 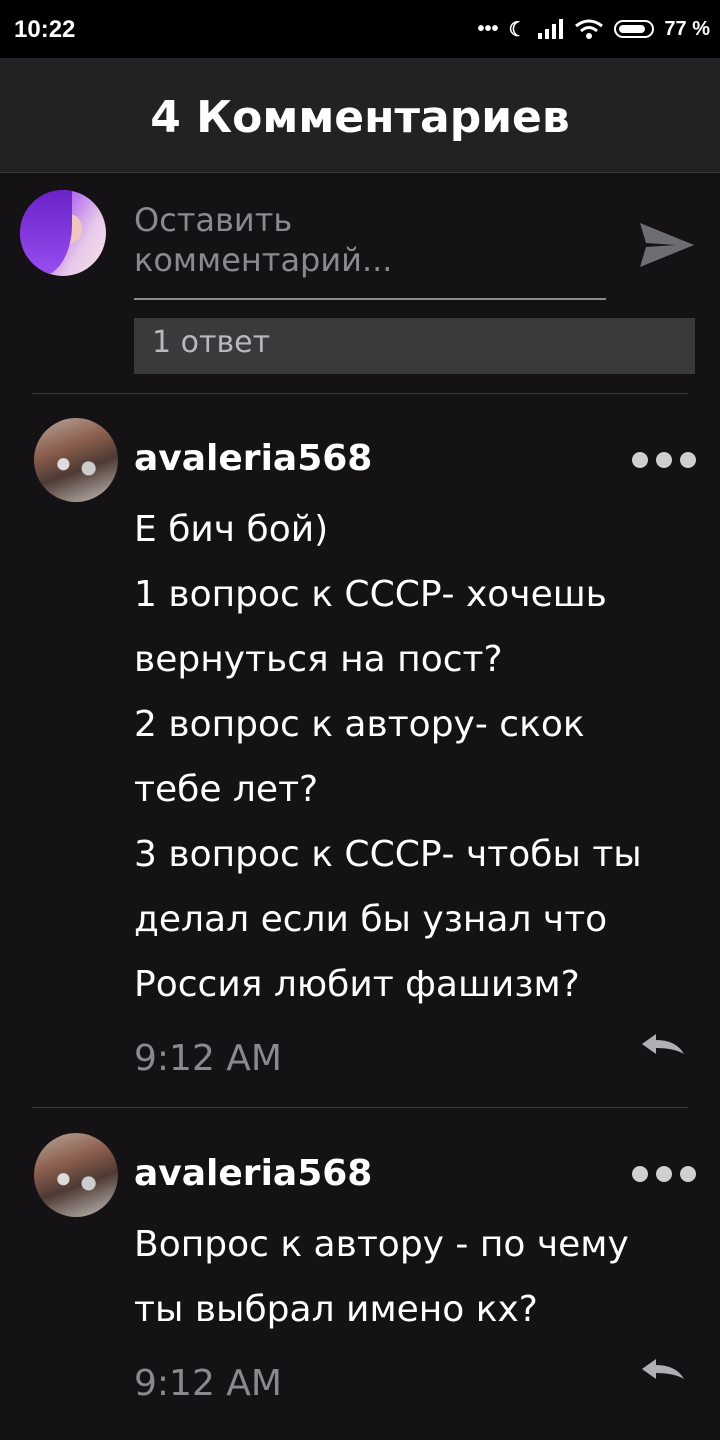 What do you see at coordinates (388, 854) in the screenshot?
I see `comment-line: 3 вопрос к СССР- чтобы ты` at bounding box center [388, 854].